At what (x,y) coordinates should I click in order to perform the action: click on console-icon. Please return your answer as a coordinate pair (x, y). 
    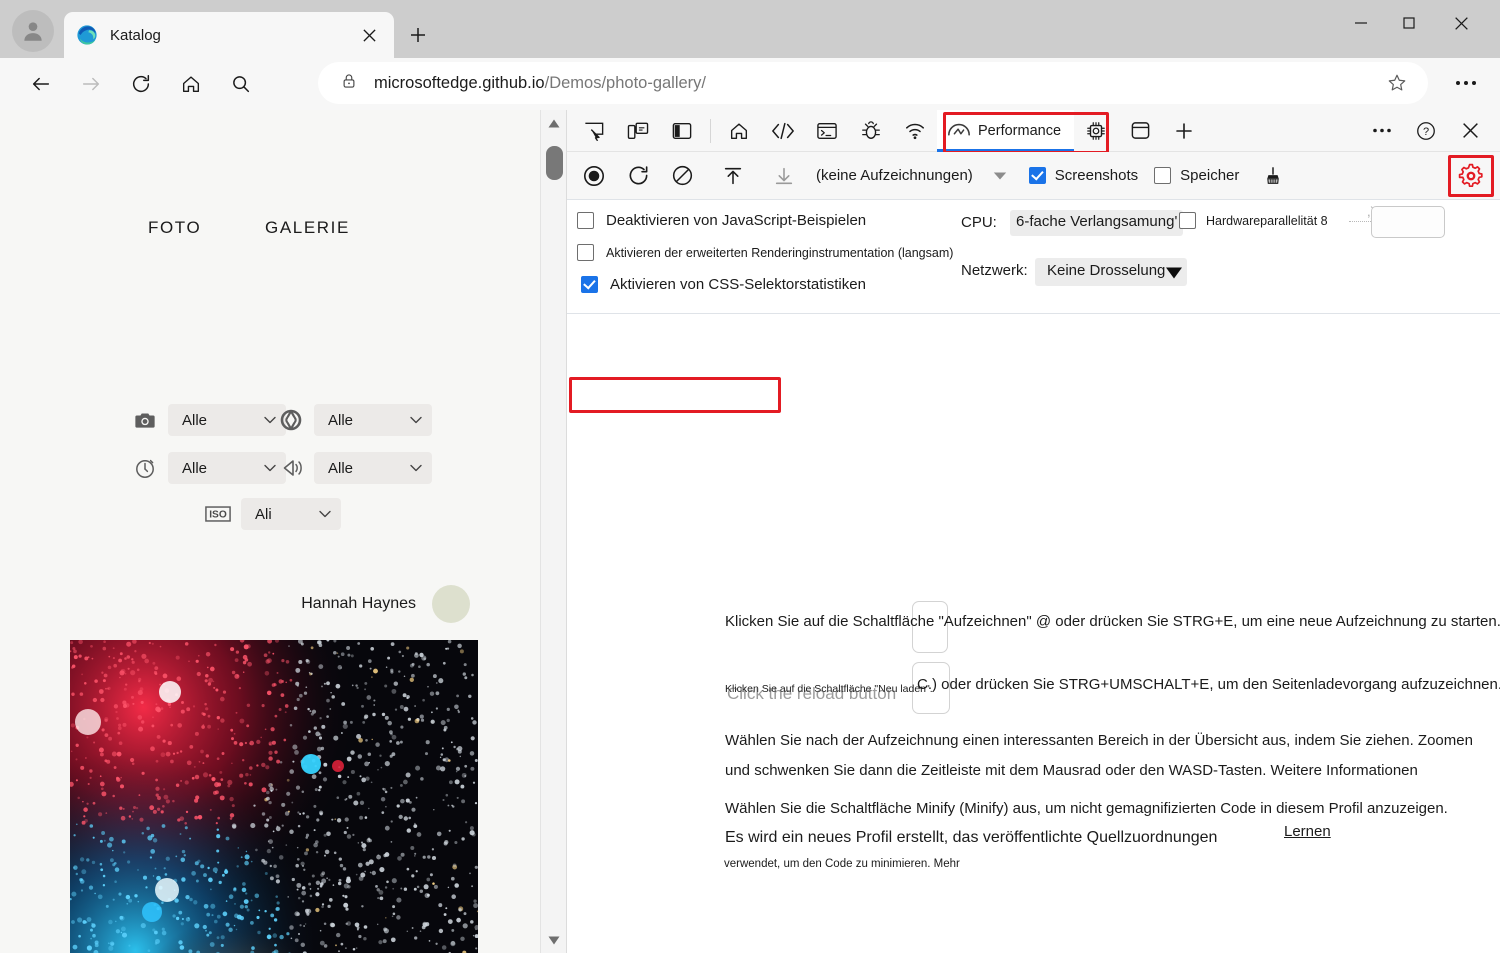
    Looking at the image, I should click on (827, 131).